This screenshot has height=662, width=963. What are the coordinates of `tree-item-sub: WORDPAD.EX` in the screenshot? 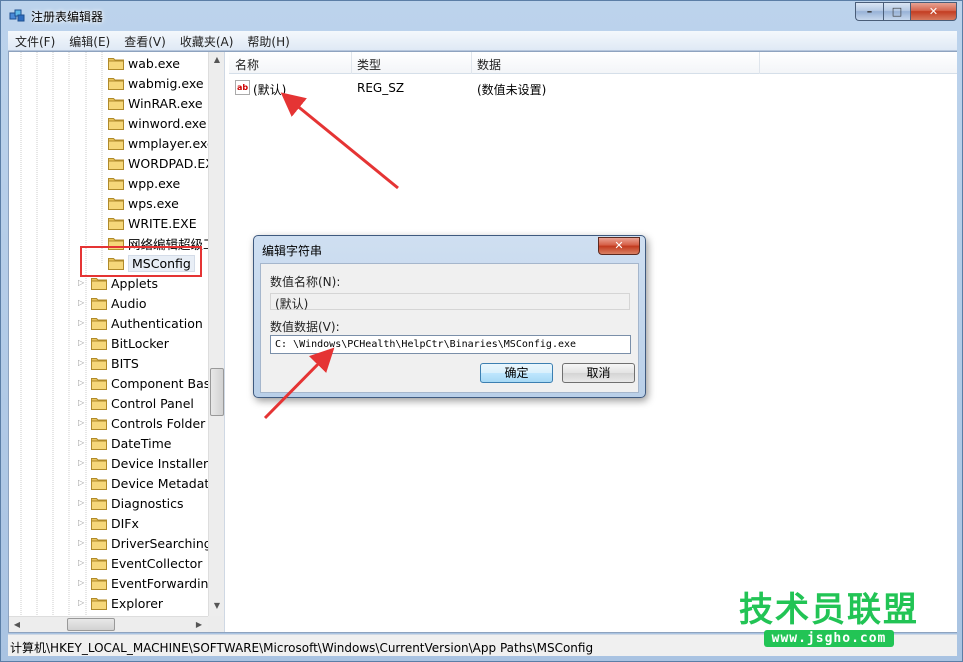 It's located at (161, 163).